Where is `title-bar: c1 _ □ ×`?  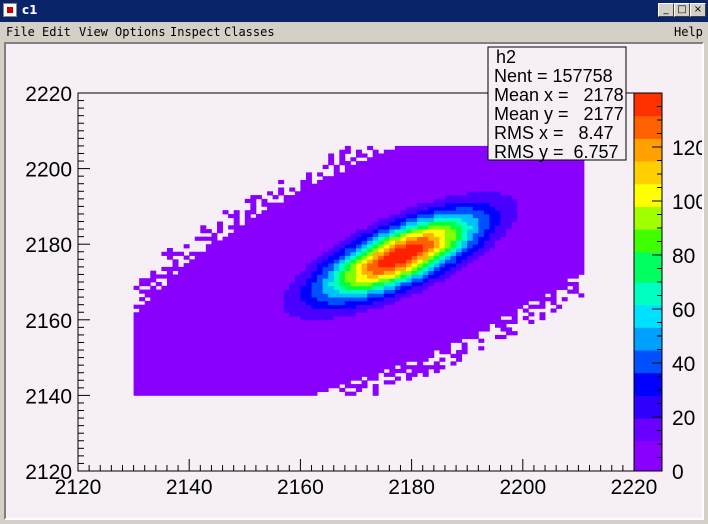 title-bar: c1 _ □ × is located at coordinates (354, 11).